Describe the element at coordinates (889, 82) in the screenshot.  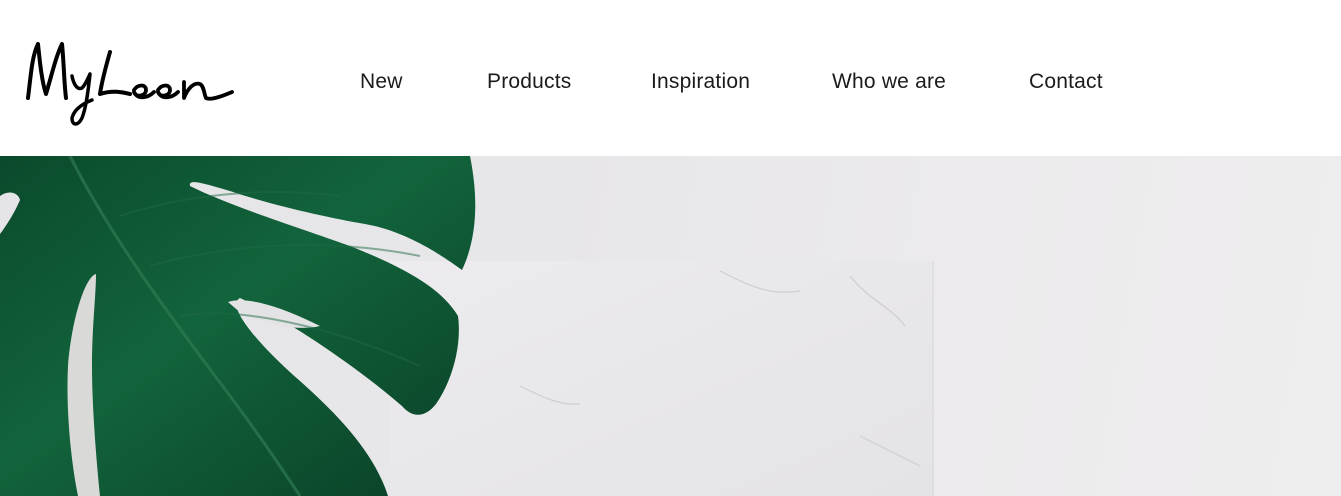
I see `nav-link-who-we-are: Who we are` at that location.